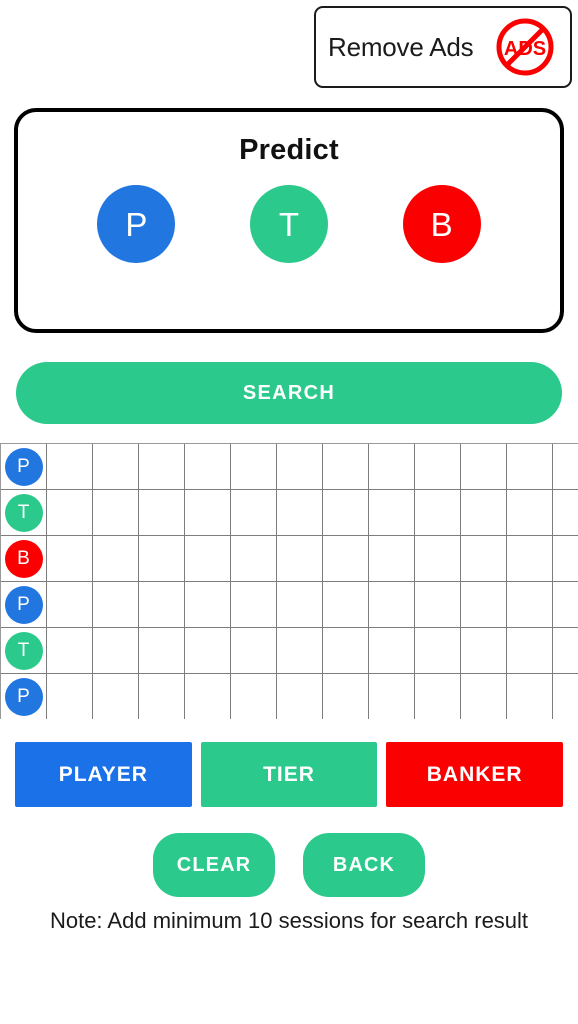 The width and height of the screenshot is (578, 1024). What do you see at coordinates (214, 865) in the screenshot?
I see `clear-button: CLEAR` at bounding box center [214, 865].